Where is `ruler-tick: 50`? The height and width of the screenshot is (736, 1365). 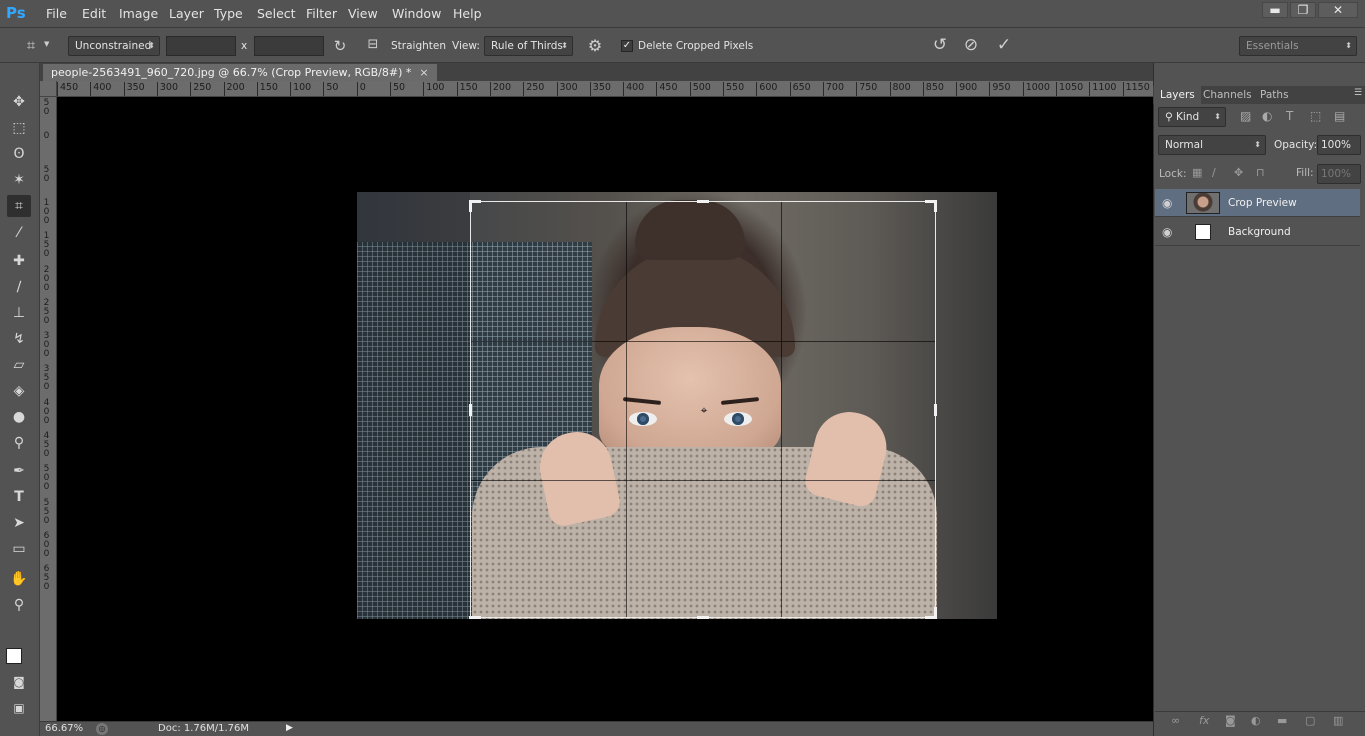
ruler-tick: 50 is located at coordinates (397, 89).